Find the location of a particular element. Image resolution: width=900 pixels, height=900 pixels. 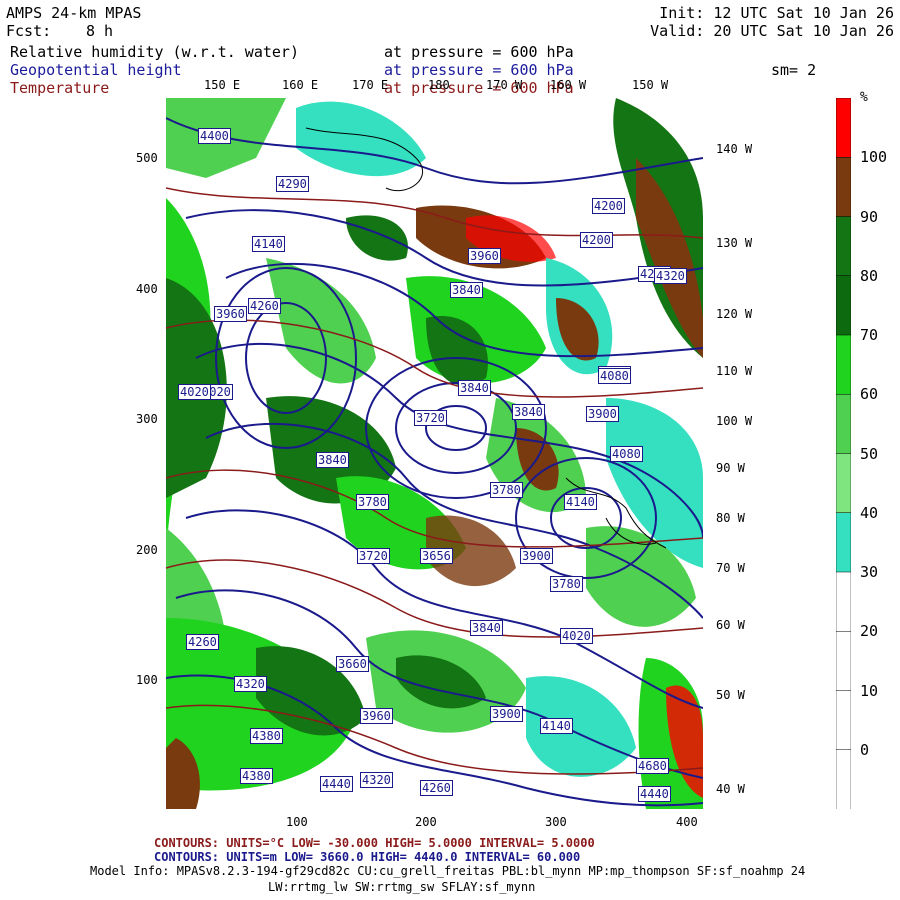

field-height-name: Geopotential height is located at coordinates (96, 70).